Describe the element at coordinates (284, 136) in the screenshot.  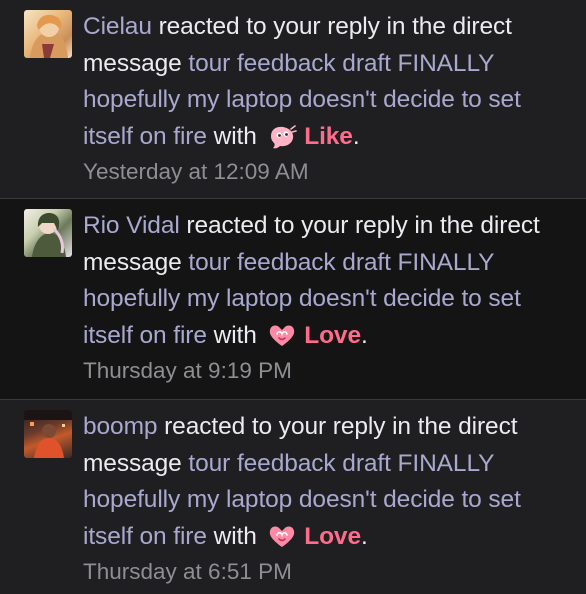
I see `like-icon` at that location.